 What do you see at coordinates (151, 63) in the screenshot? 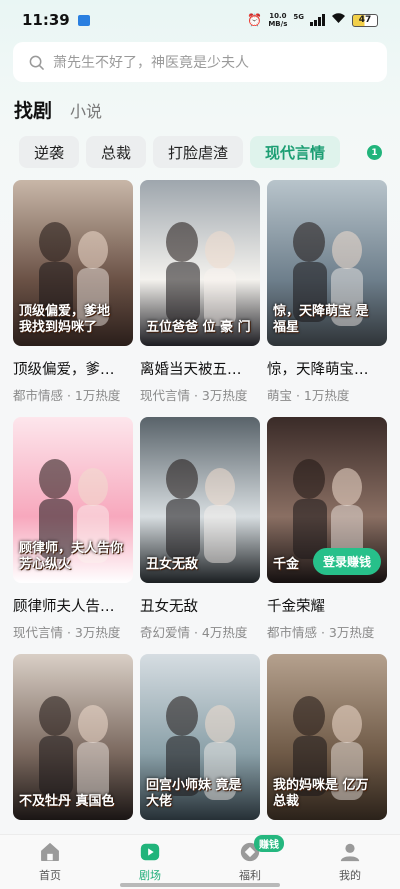
I see `search-placeholder: 萧先生不好了，神医竟是少夫人` at bounding box center [151, 63].